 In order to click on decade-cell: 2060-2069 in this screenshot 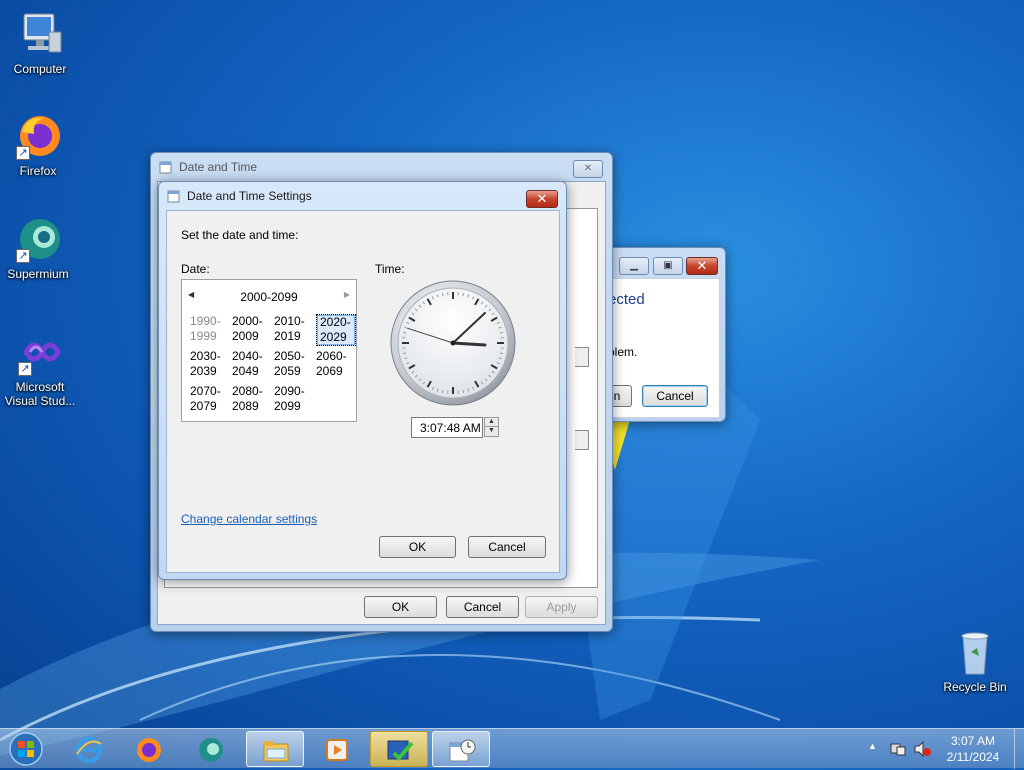, I will do `click(336, 364)`.